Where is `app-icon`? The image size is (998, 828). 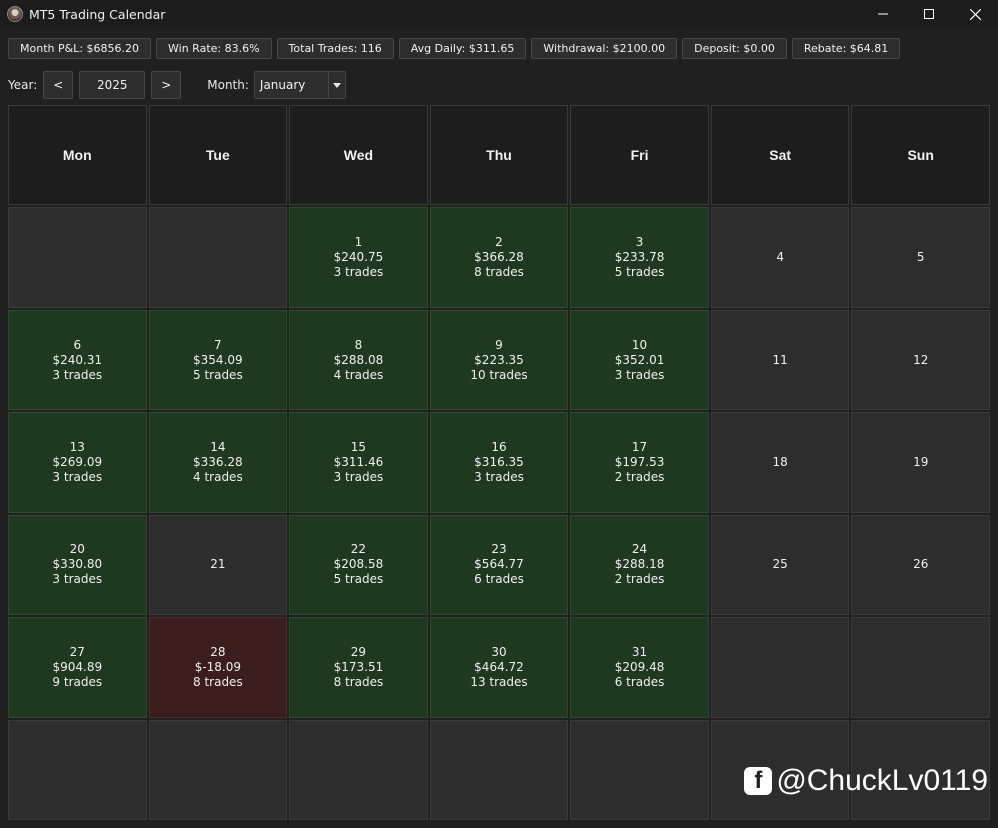 app-icon is located at coordinates (15, 14).